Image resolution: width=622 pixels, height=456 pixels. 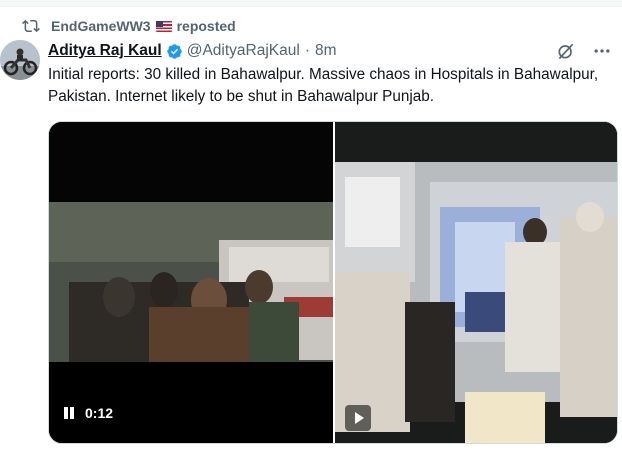 I want to click on video-time: 0:12, so click(x=99, y=413).